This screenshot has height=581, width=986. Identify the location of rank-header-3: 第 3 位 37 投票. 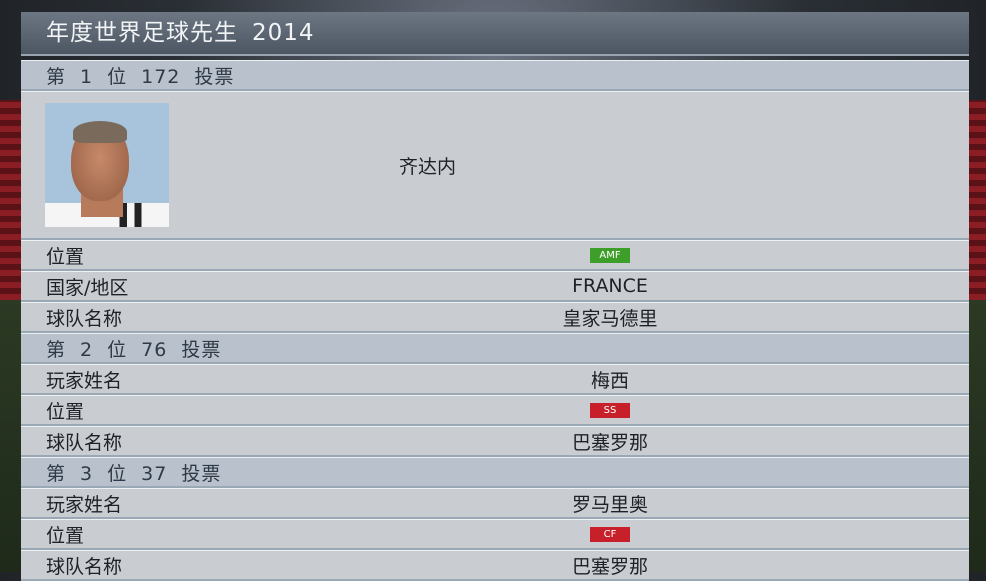
(495, 472).